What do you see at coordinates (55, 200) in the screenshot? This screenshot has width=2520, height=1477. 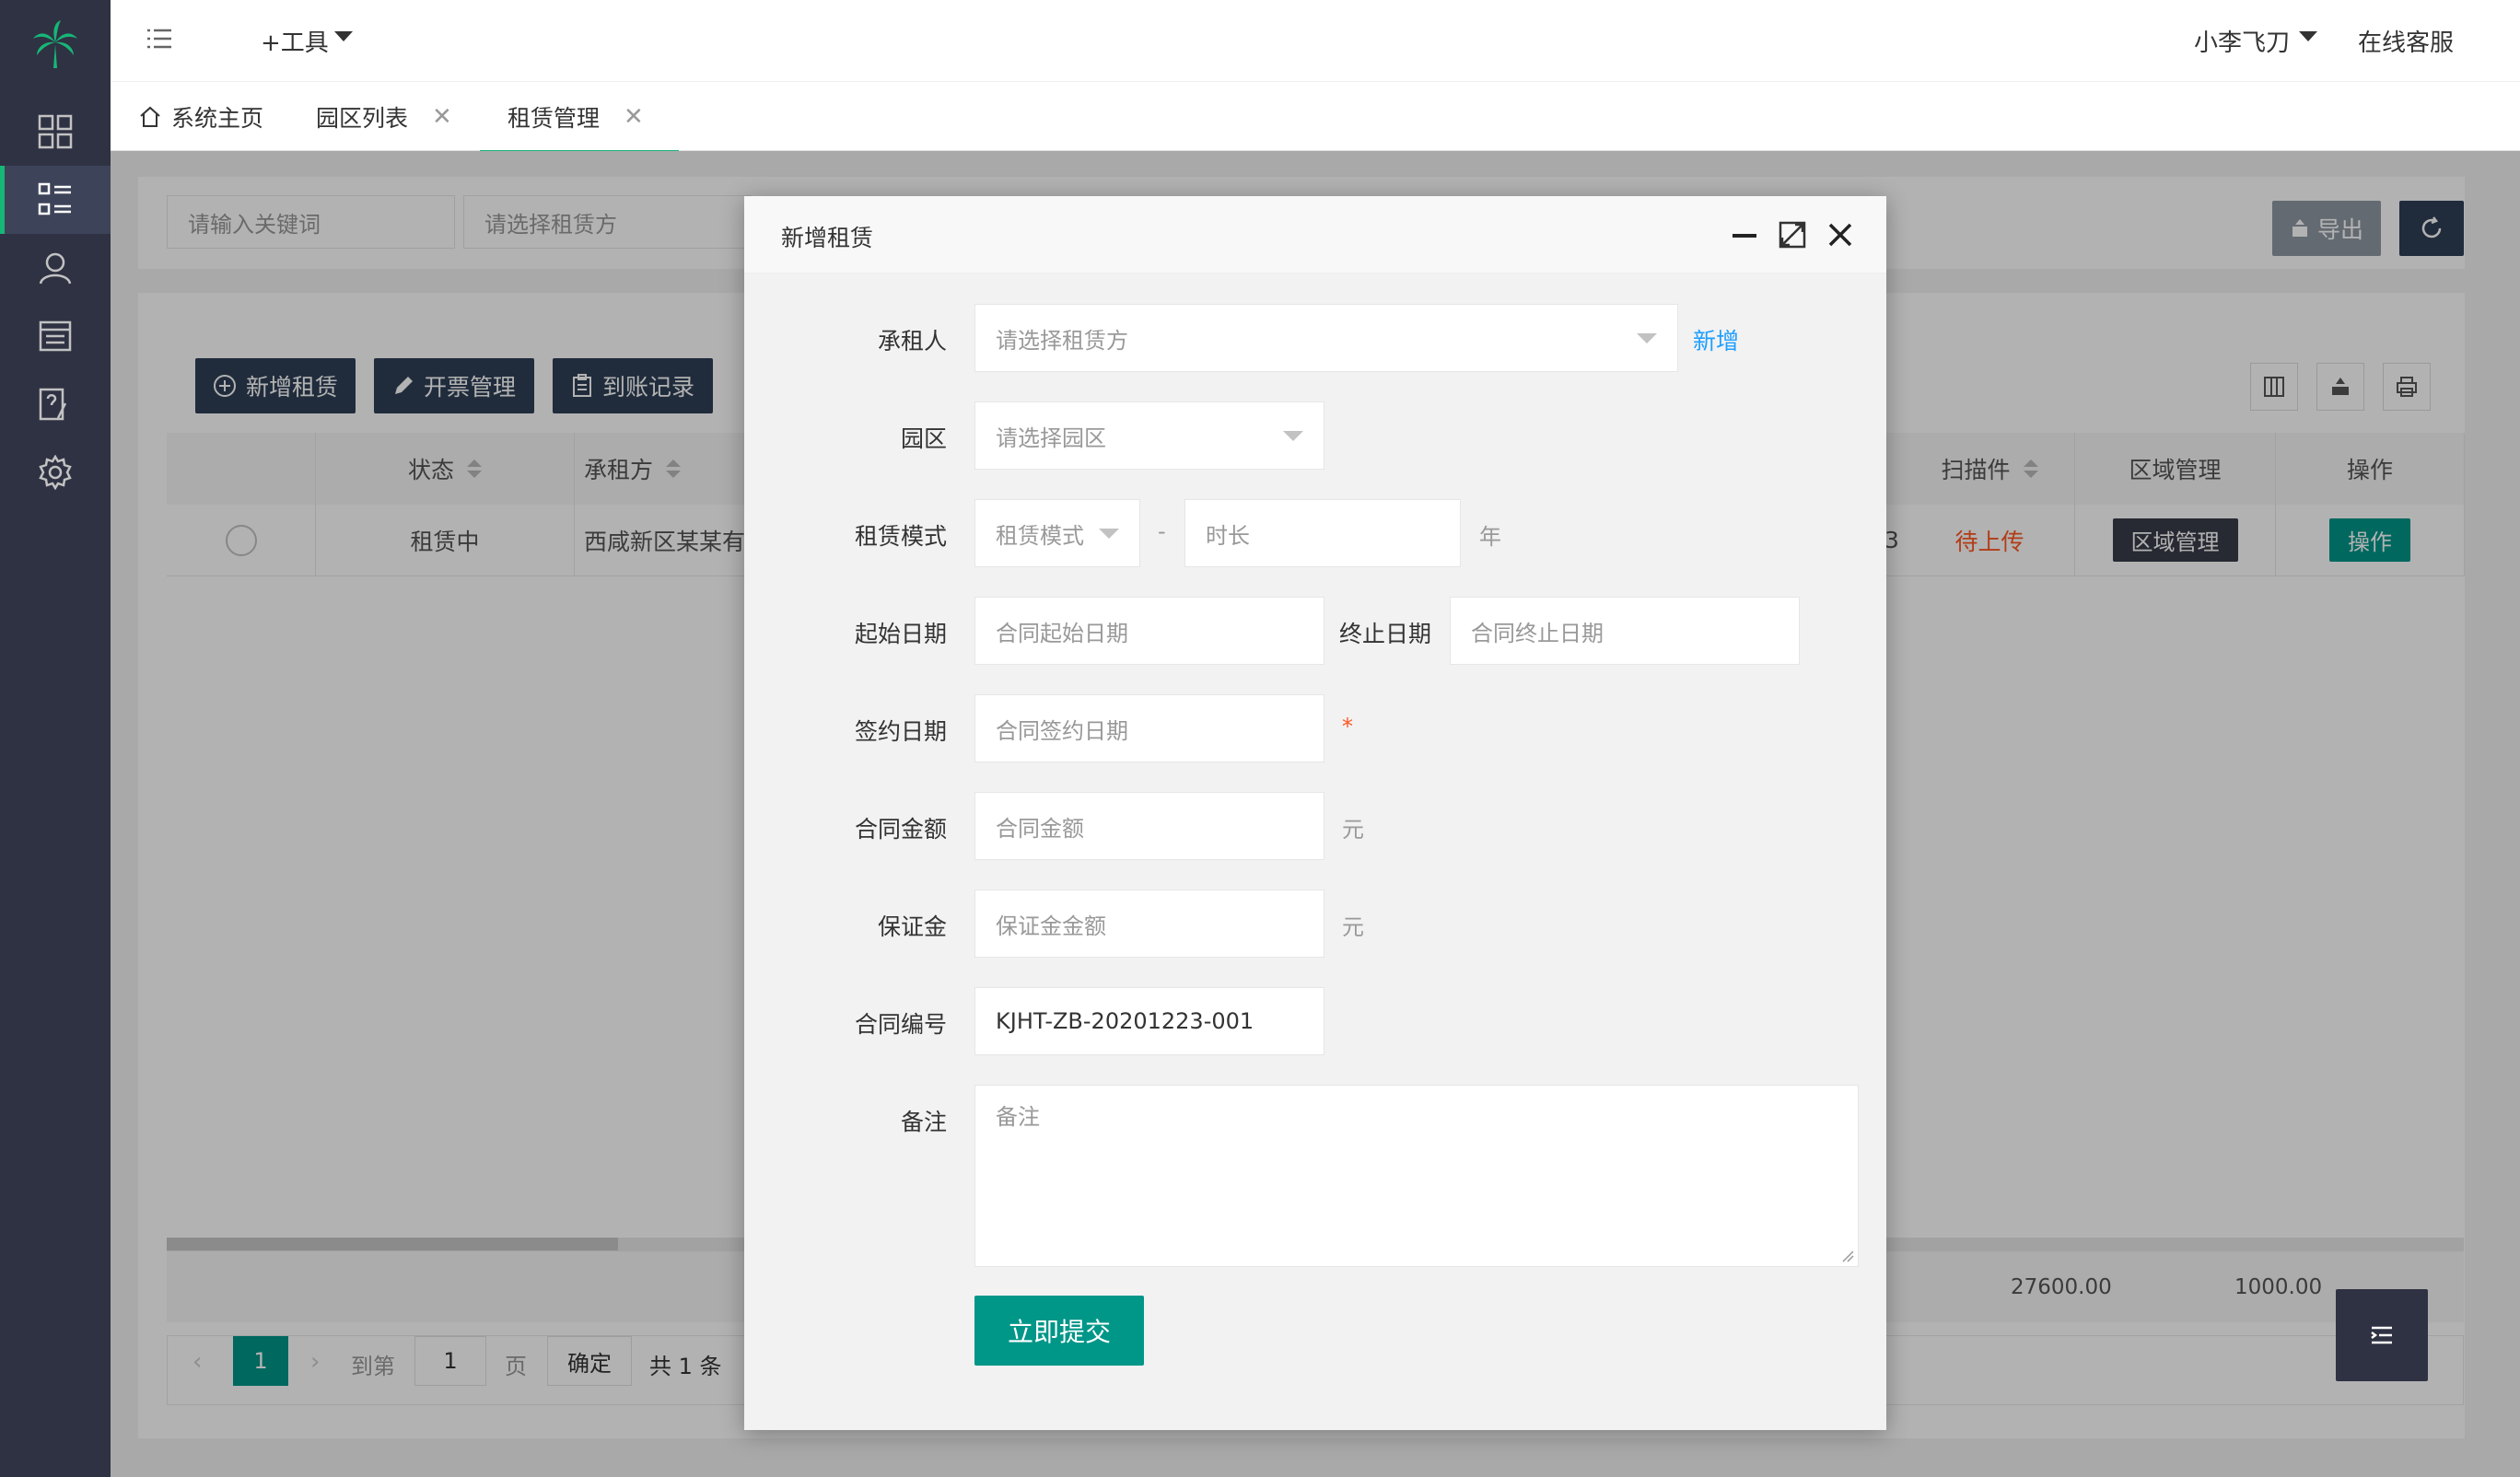 I see `list-menu-icon` at bounding box center [55, 200].